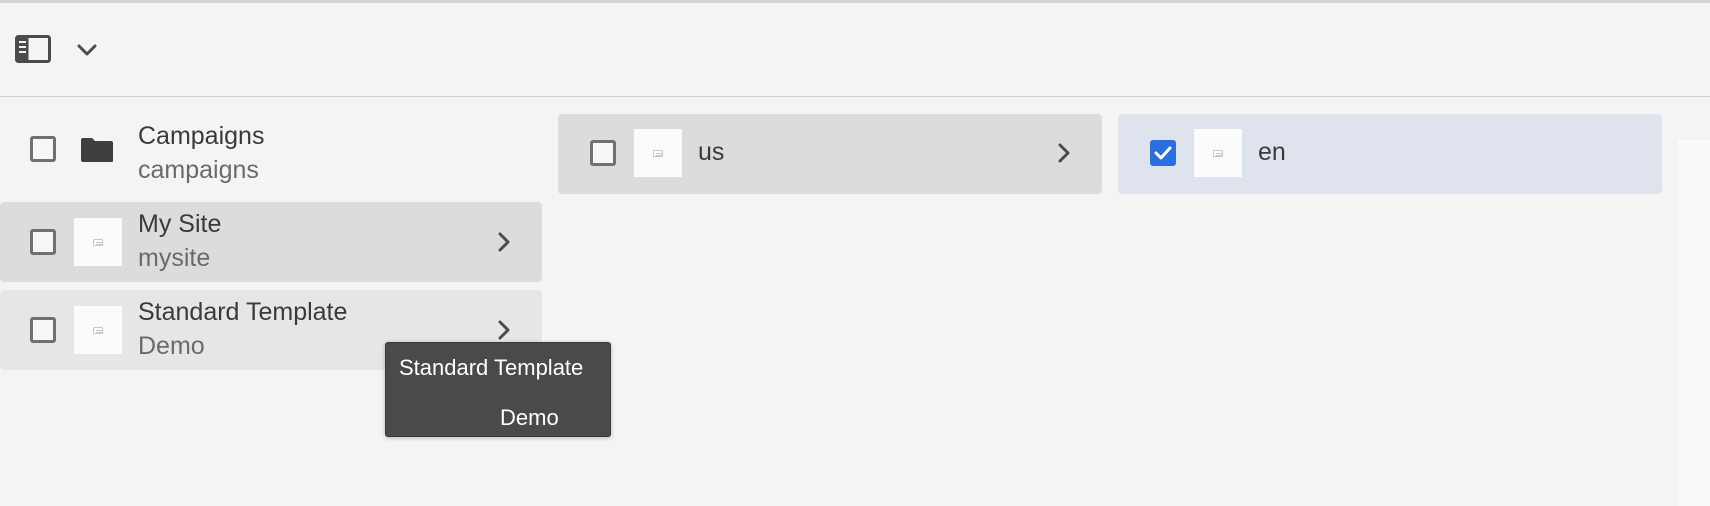  I want to click on item-title: Standard Template, so click(243, 312).